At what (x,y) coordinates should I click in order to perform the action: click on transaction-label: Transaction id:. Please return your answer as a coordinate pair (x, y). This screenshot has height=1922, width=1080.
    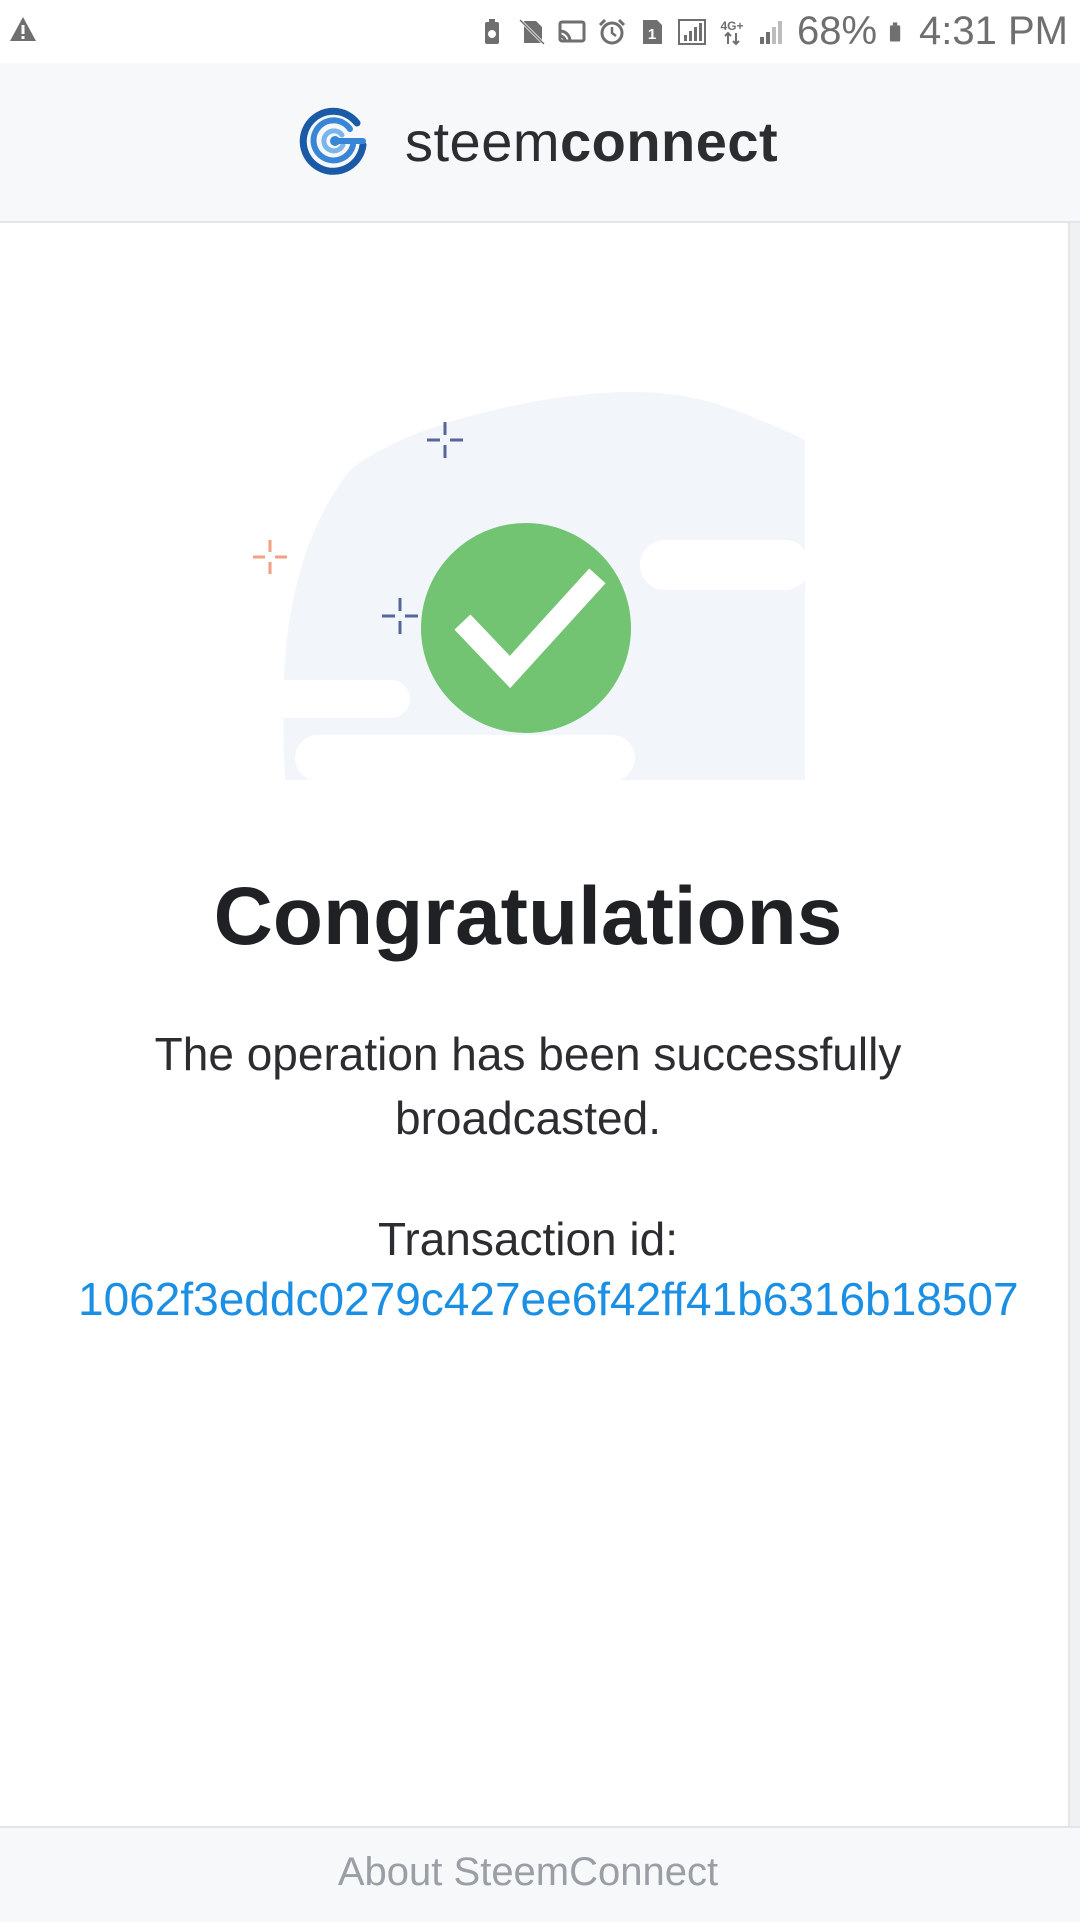
    Looking at the image, I should click on (528, 1239).